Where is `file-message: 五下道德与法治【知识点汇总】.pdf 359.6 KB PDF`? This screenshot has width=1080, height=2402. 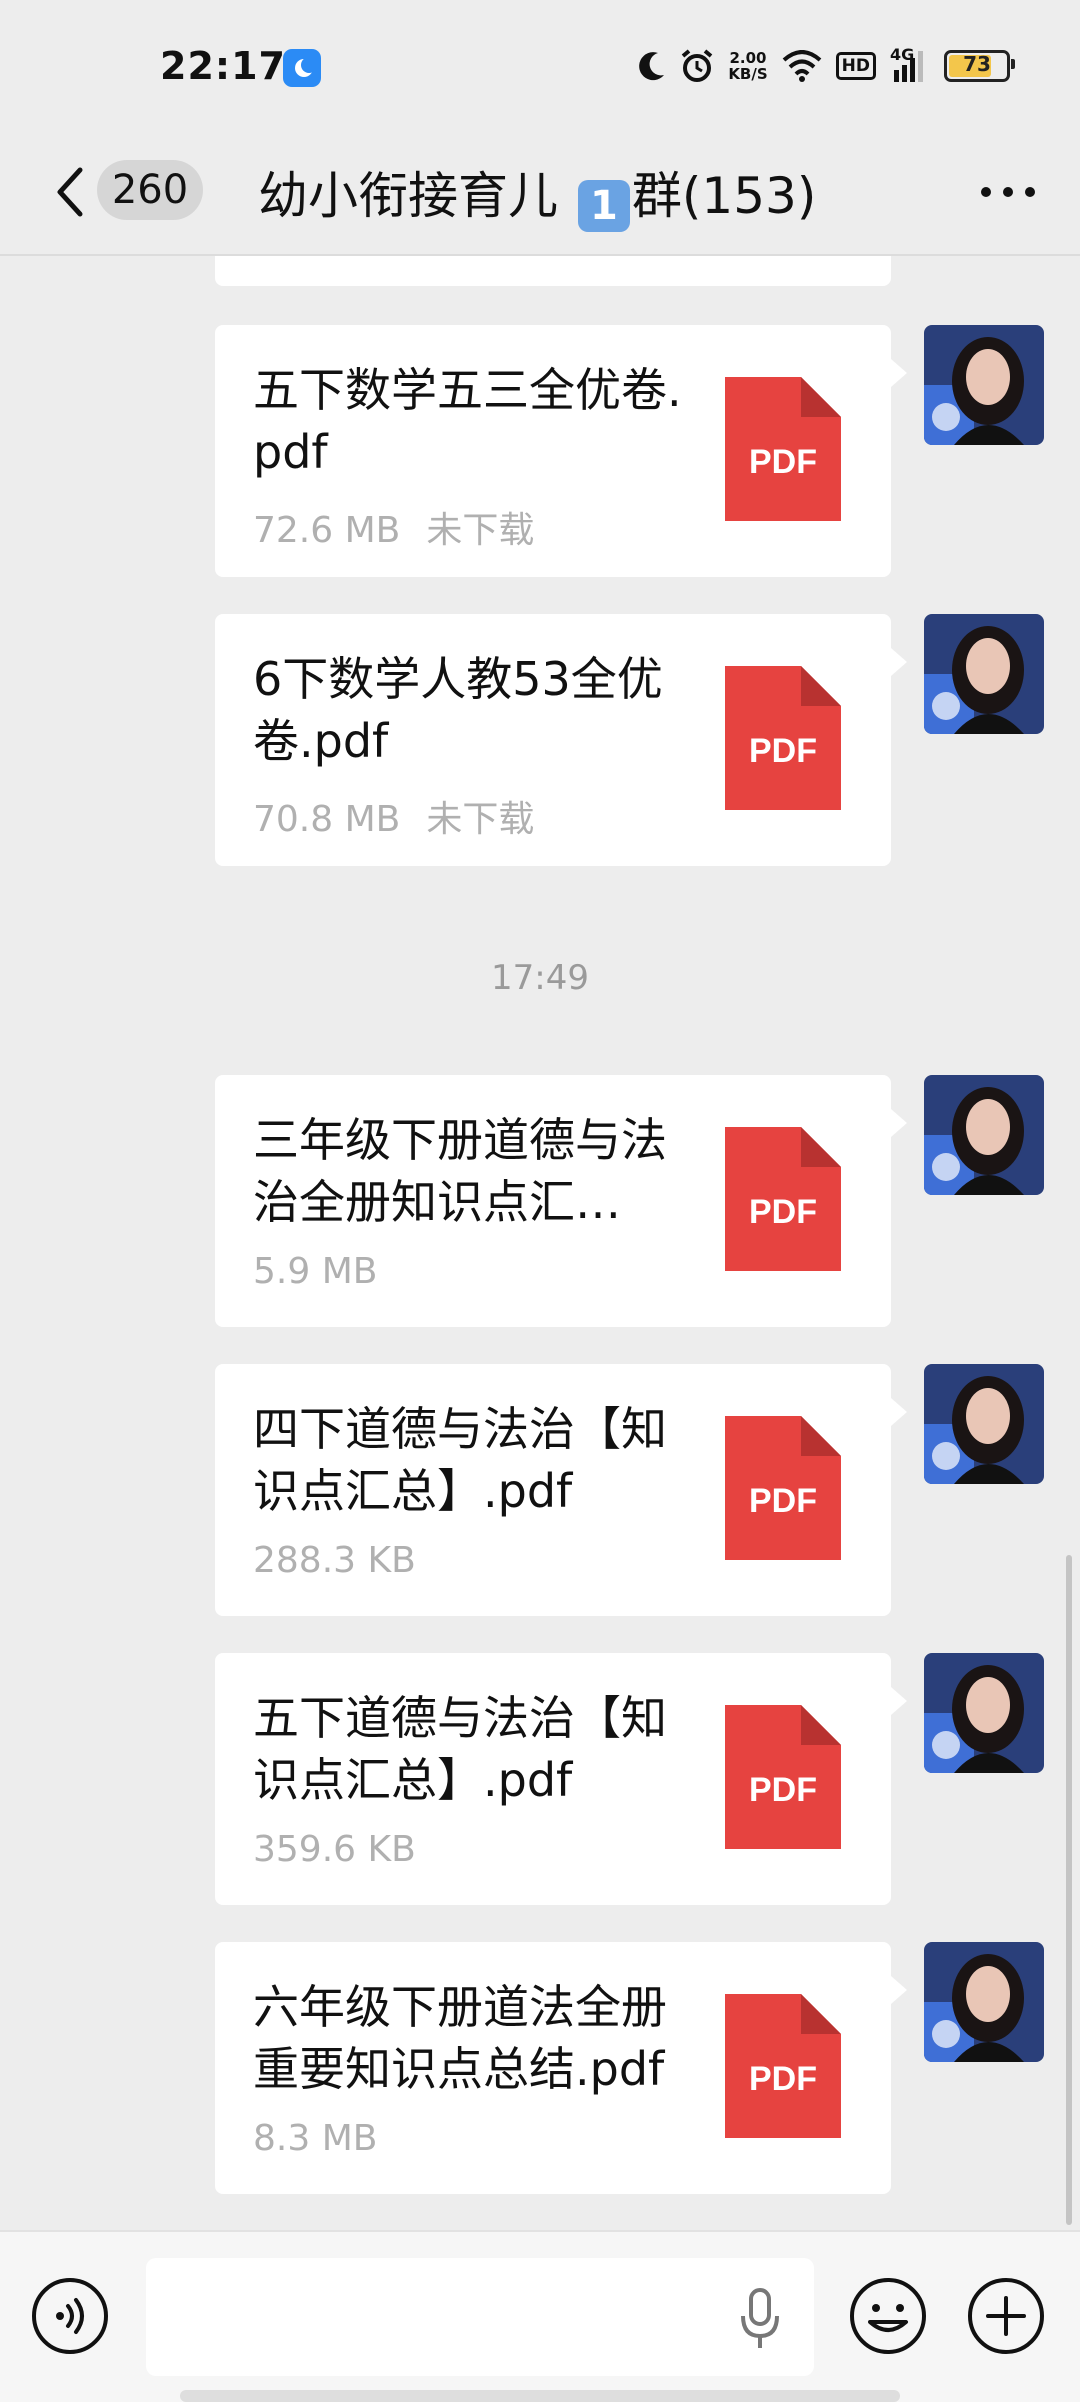 file-message: 五下道德与法治【知识点汇总】.pdf 359.6 KB PDF is located at coordinates (561, 1779).